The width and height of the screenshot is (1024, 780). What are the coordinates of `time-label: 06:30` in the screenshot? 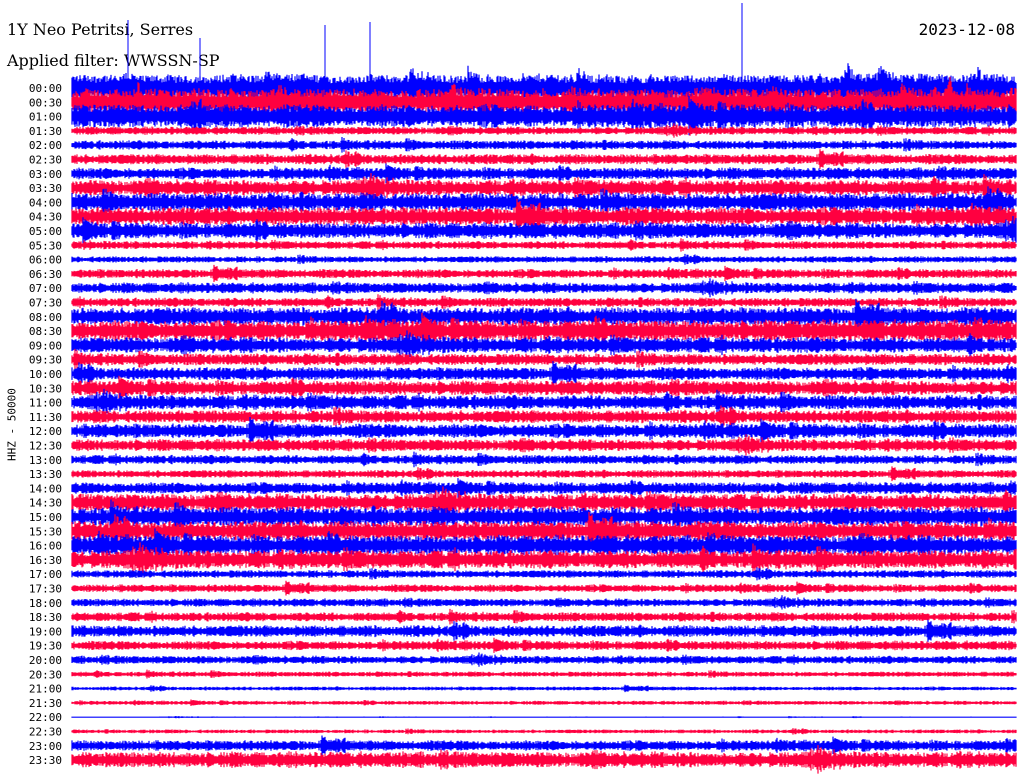 It's located at (45, 274).